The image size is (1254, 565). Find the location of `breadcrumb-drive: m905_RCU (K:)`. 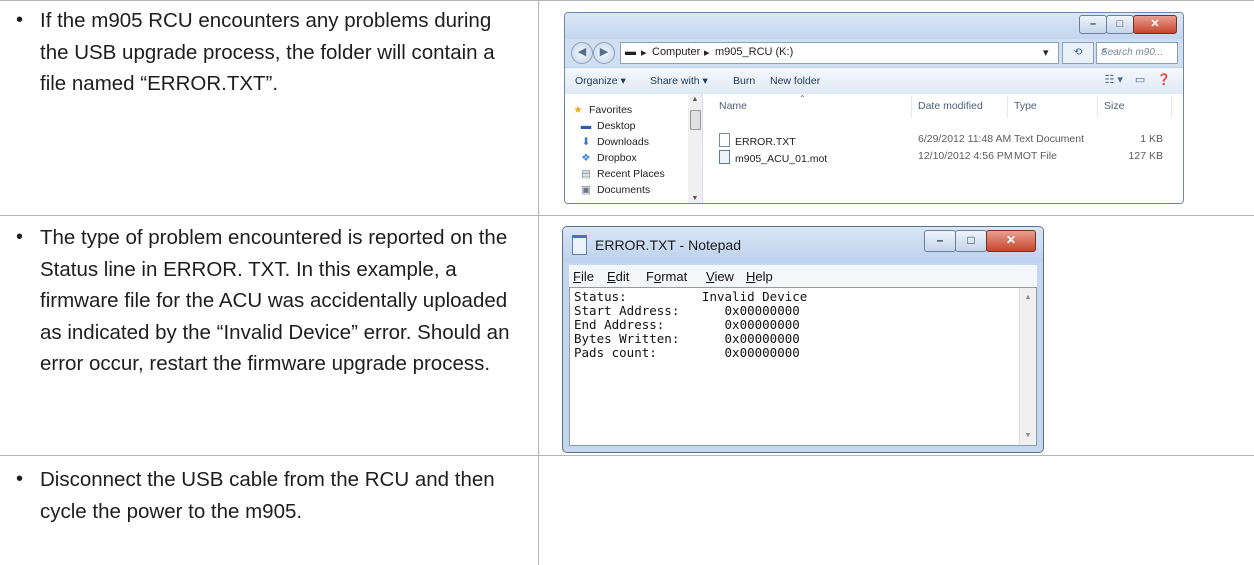

breadcrumb-drive: m905_RCU (K:) is located at coordinates (754, 52).